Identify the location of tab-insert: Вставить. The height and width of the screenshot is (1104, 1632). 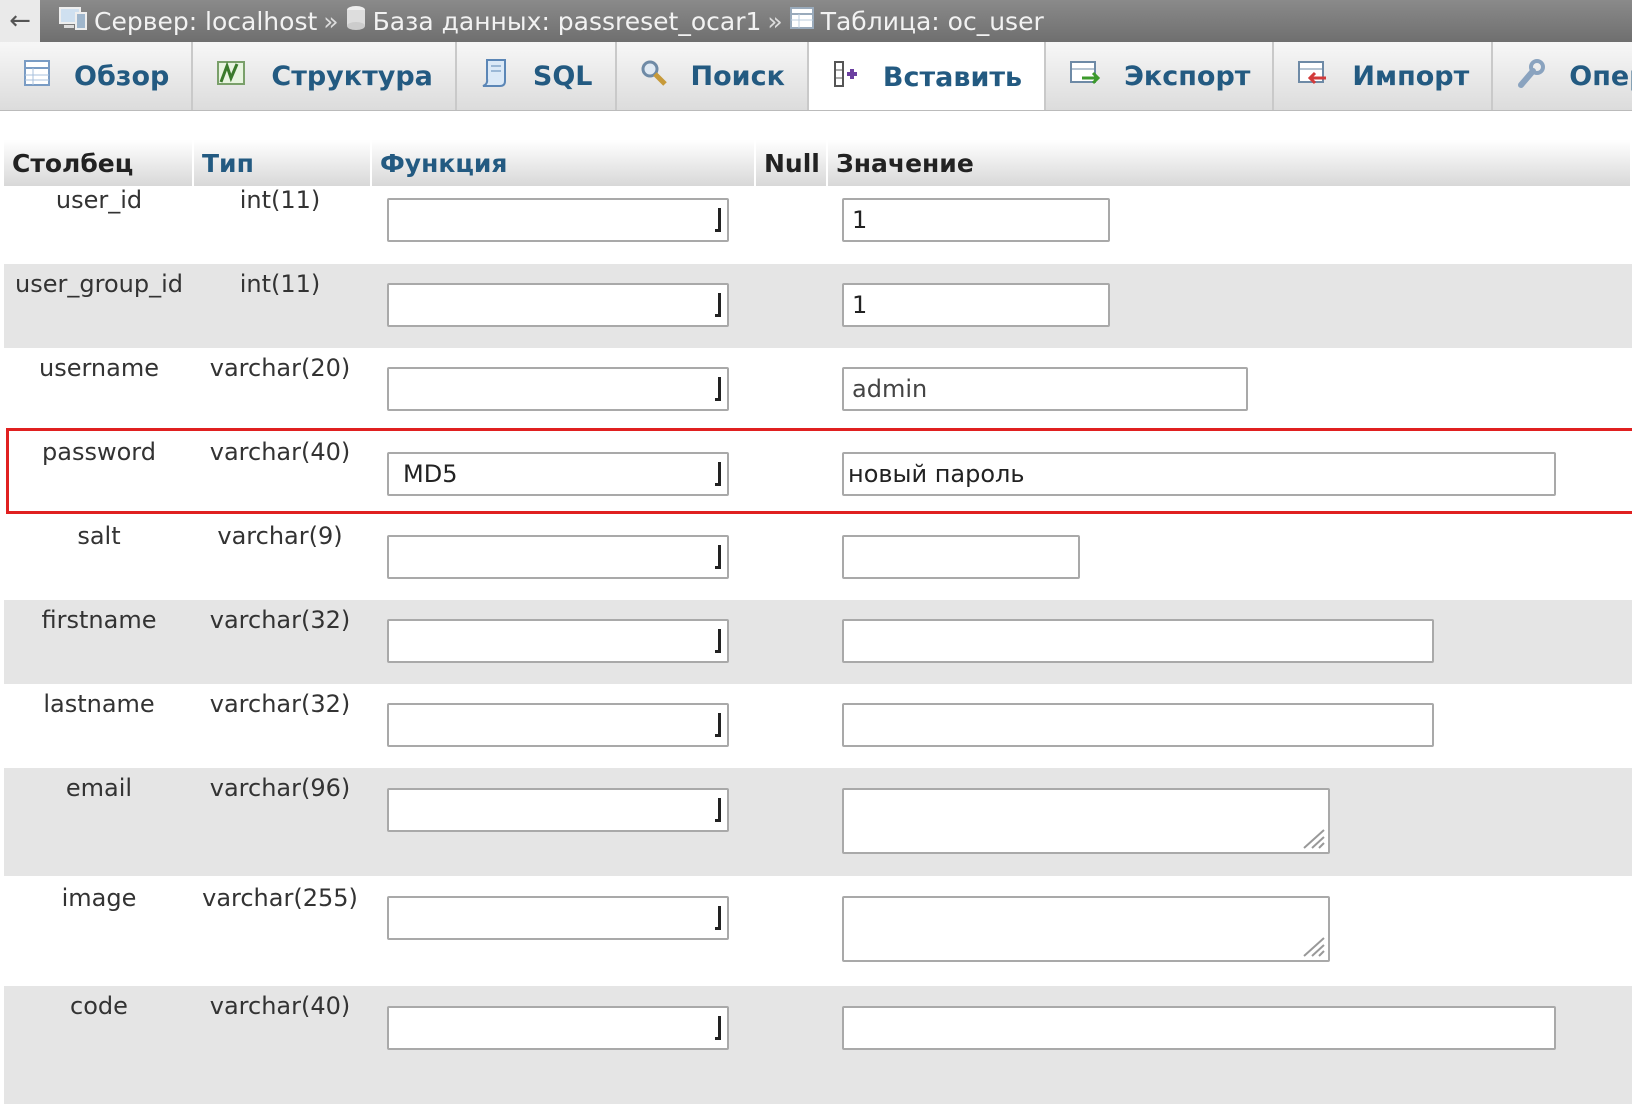
(927, 76).